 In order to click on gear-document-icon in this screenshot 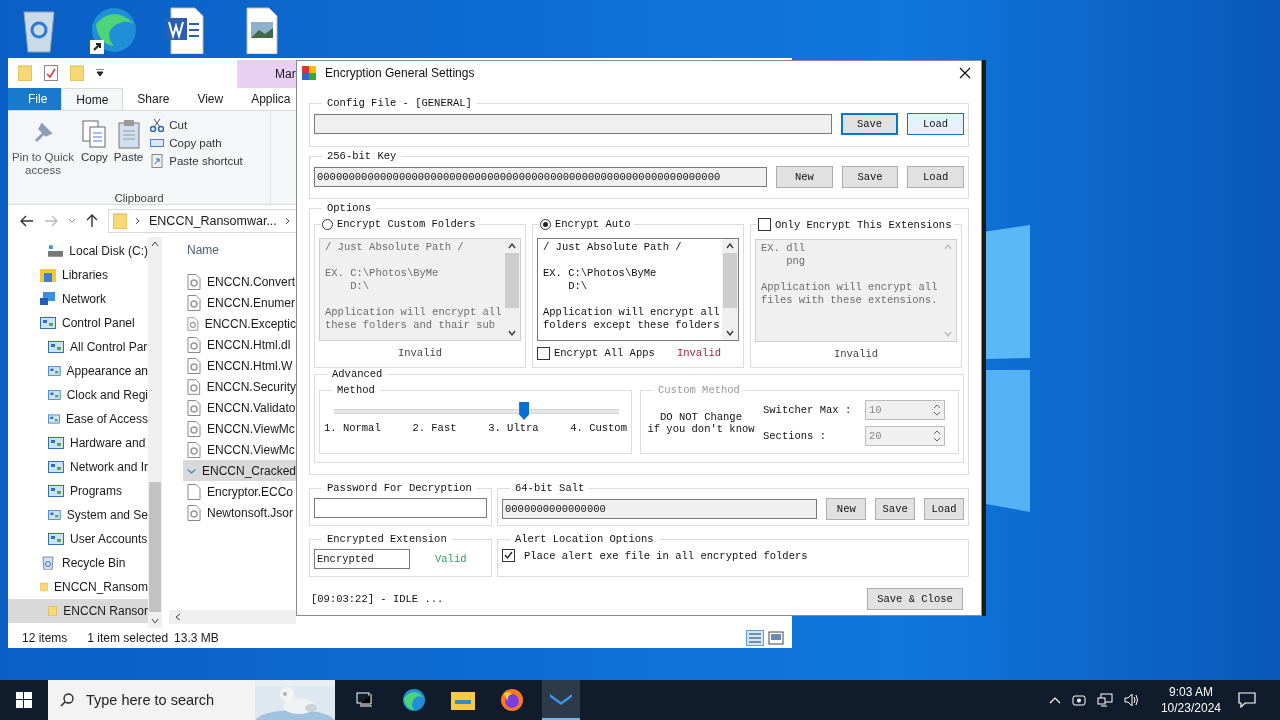, I will do `click(194, 512)`.